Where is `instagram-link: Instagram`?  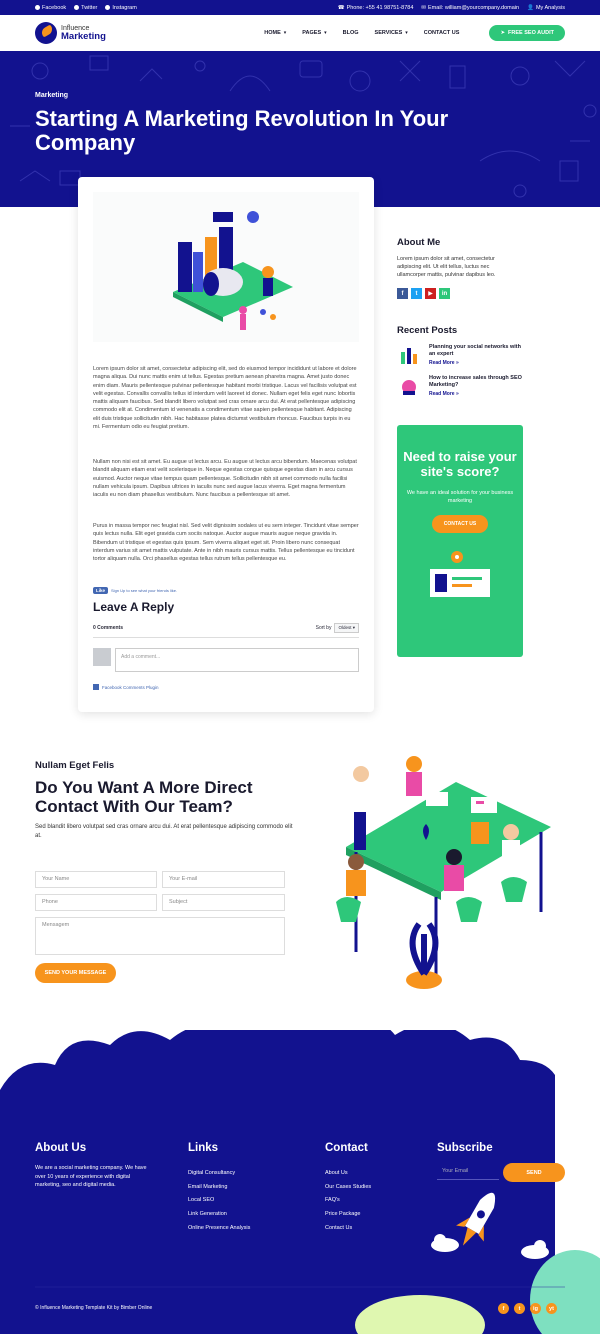
instagram-link: Instagram is located at coordinates (121, 8).